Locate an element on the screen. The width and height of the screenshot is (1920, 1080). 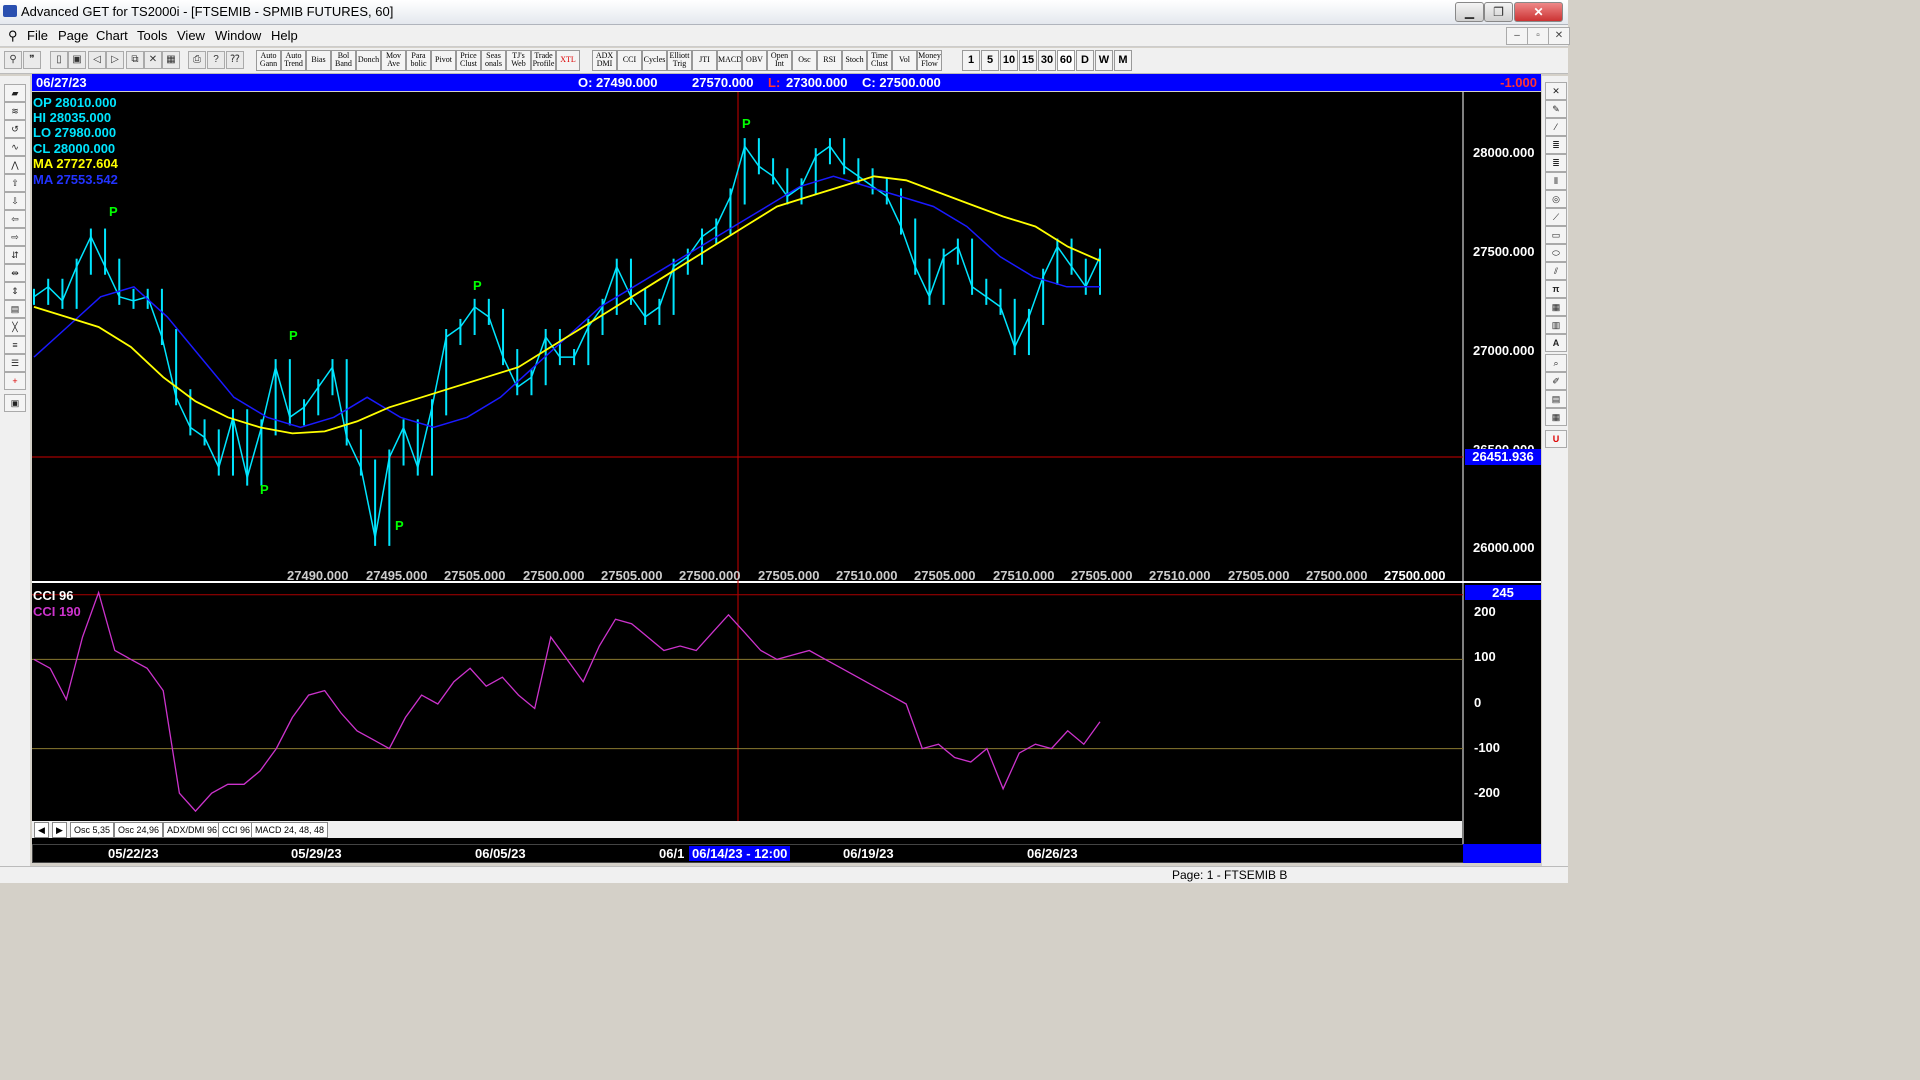
magnet-icon: U is located at coordinates (1556, 439).